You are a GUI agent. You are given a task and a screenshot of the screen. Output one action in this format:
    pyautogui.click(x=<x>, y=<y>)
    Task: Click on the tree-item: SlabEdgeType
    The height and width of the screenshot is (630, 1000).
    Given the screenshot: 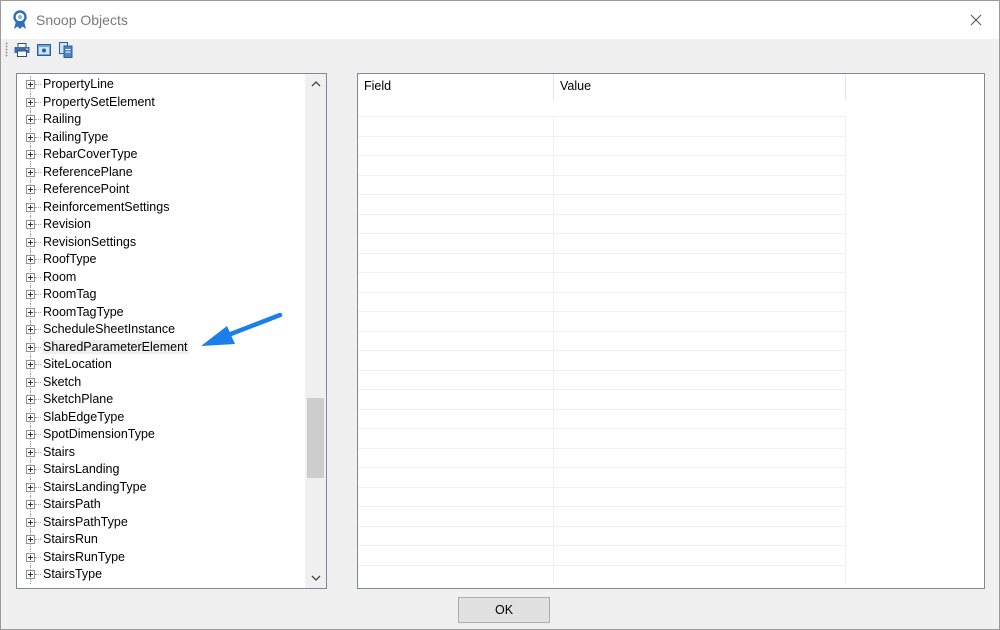 What is the action you would take?
    pyautogui.click(x=160, y=417)
    